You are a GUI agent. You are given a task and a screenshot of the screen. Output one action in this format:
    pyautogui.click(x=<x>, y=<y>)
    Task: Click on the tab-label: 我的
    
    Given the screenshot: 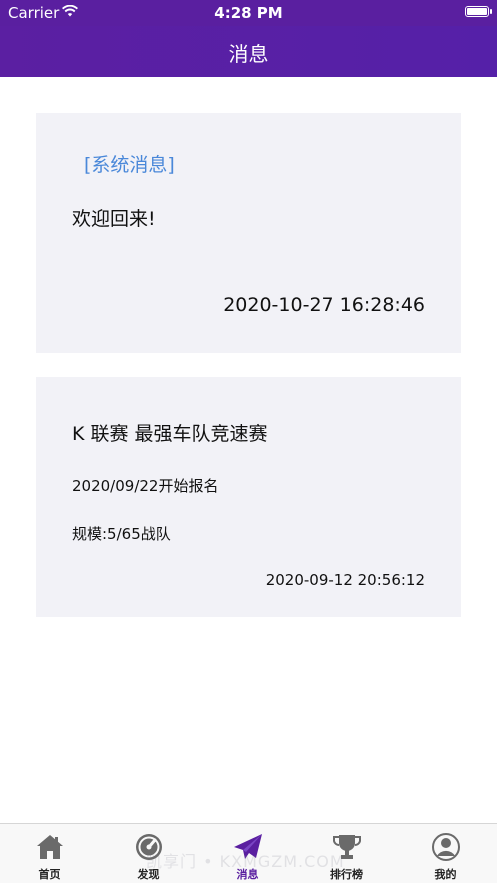 What is the action you would take?
    pyautogui.click(x=445, y=874)
    